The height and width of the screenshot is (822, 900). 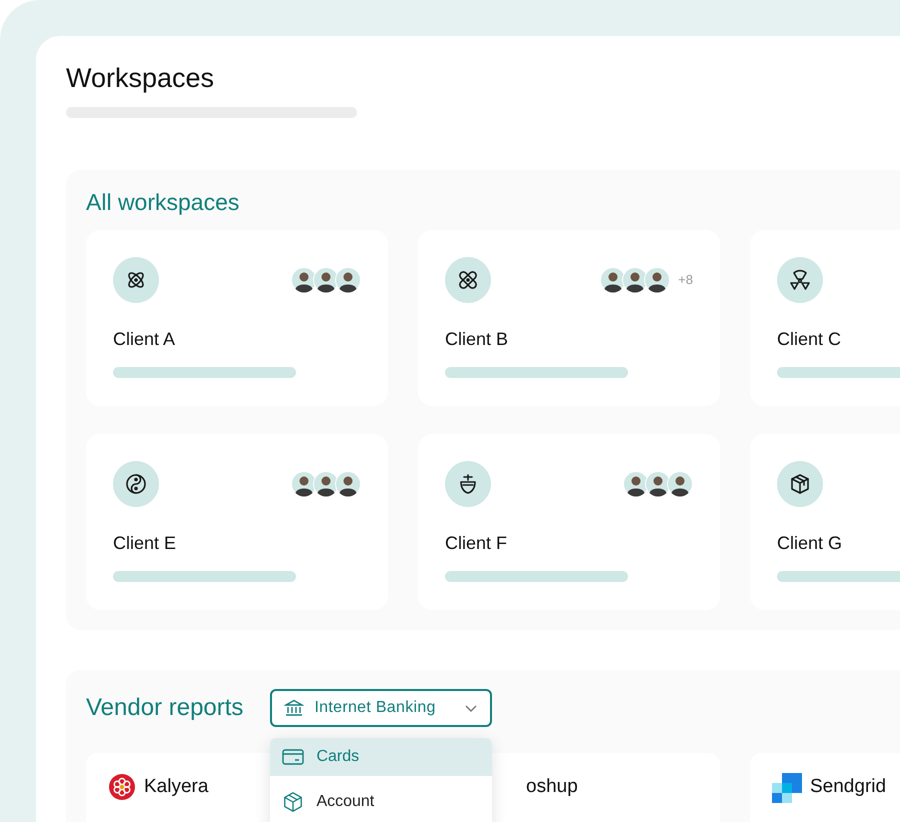 What do you see at coordinates (293, 802) in the screenshot?
I see `box-icon` at bounding box center [293, 802].